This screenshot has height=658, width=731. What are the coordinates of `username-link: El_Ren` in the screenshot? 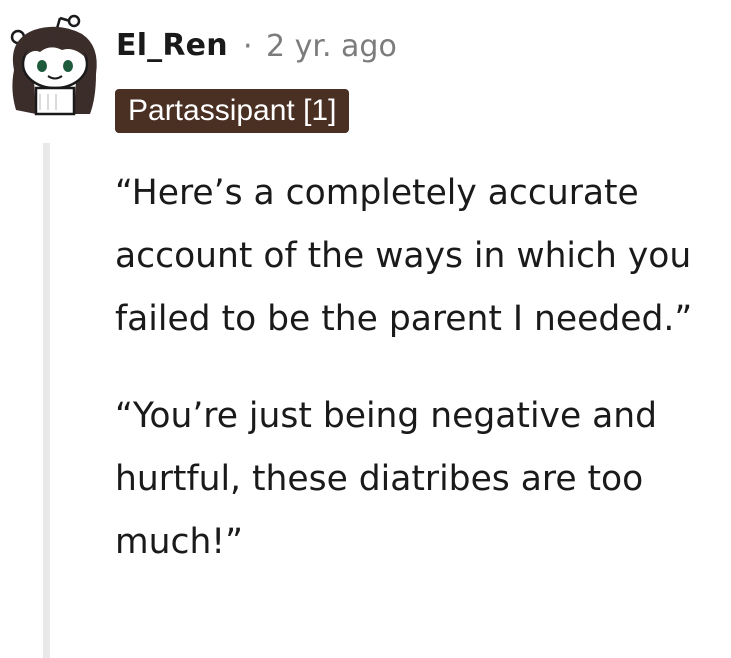 It's located at (172, 45).